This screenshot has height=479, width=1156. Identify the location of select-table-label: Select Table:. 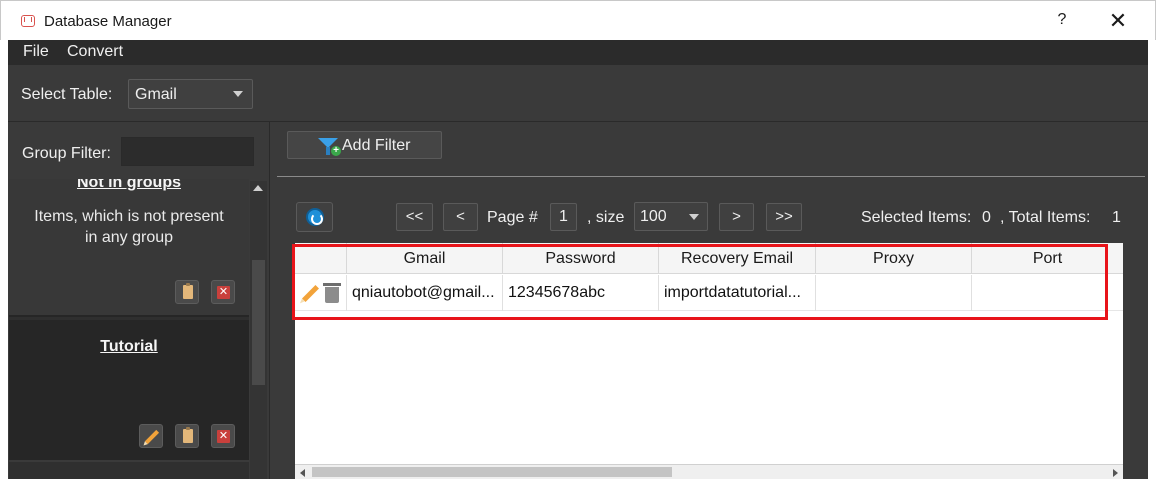
(67, 94).